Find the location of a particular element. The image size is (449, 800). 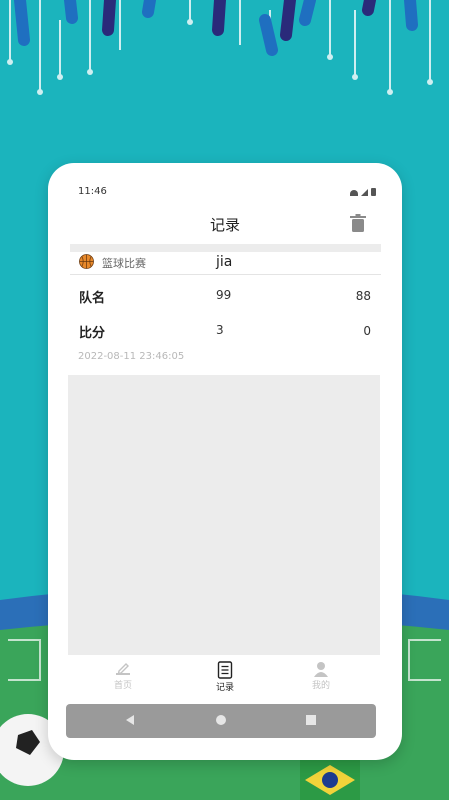

tab-profile-label: 我的 is located at coordinates (320, 686).